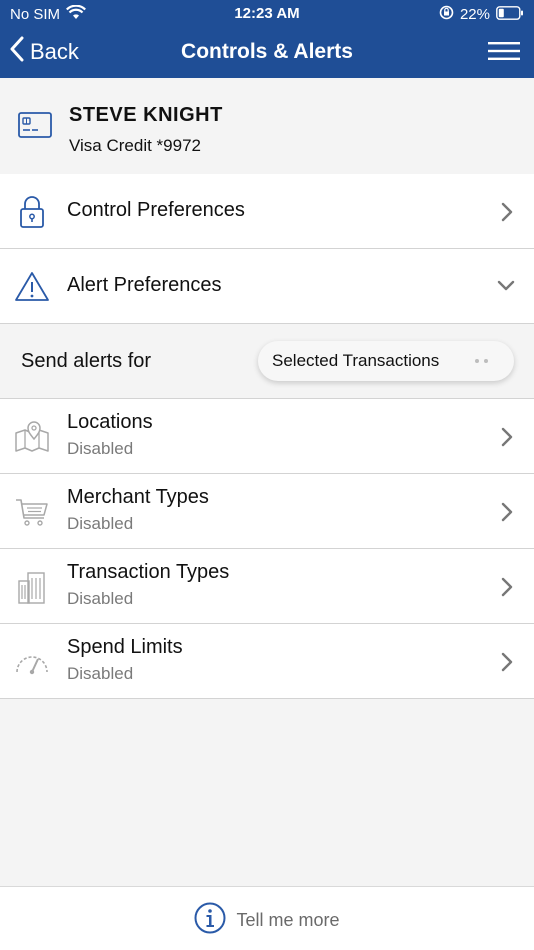 The width and height of the screenshot is (534, 950). I want to click on selector-dots-icon, so click(481, 361).